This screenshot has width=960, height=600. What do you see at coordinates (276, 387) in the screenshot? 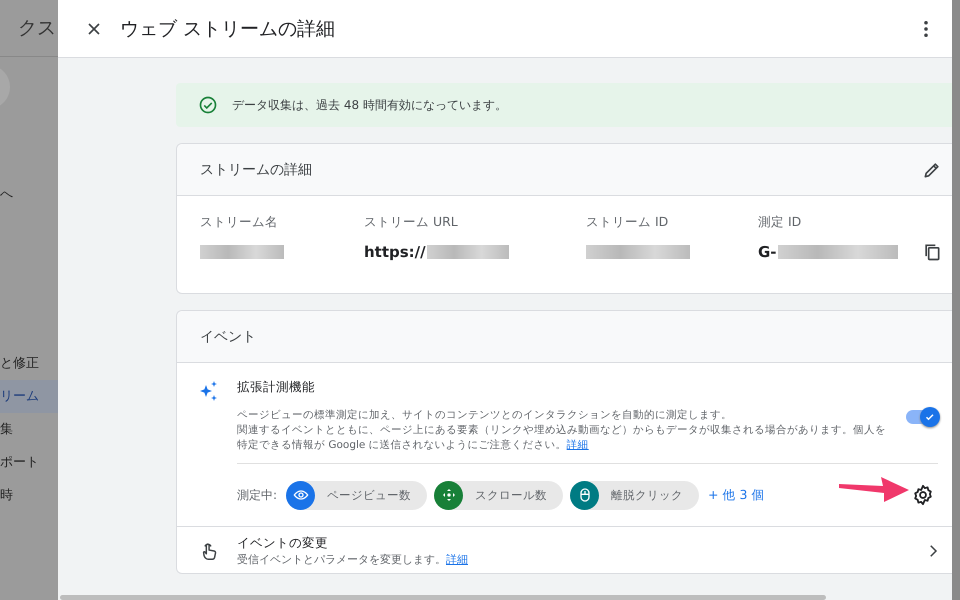
I see `section-title: 拡張計測機能` at bounding box center [276, 387].